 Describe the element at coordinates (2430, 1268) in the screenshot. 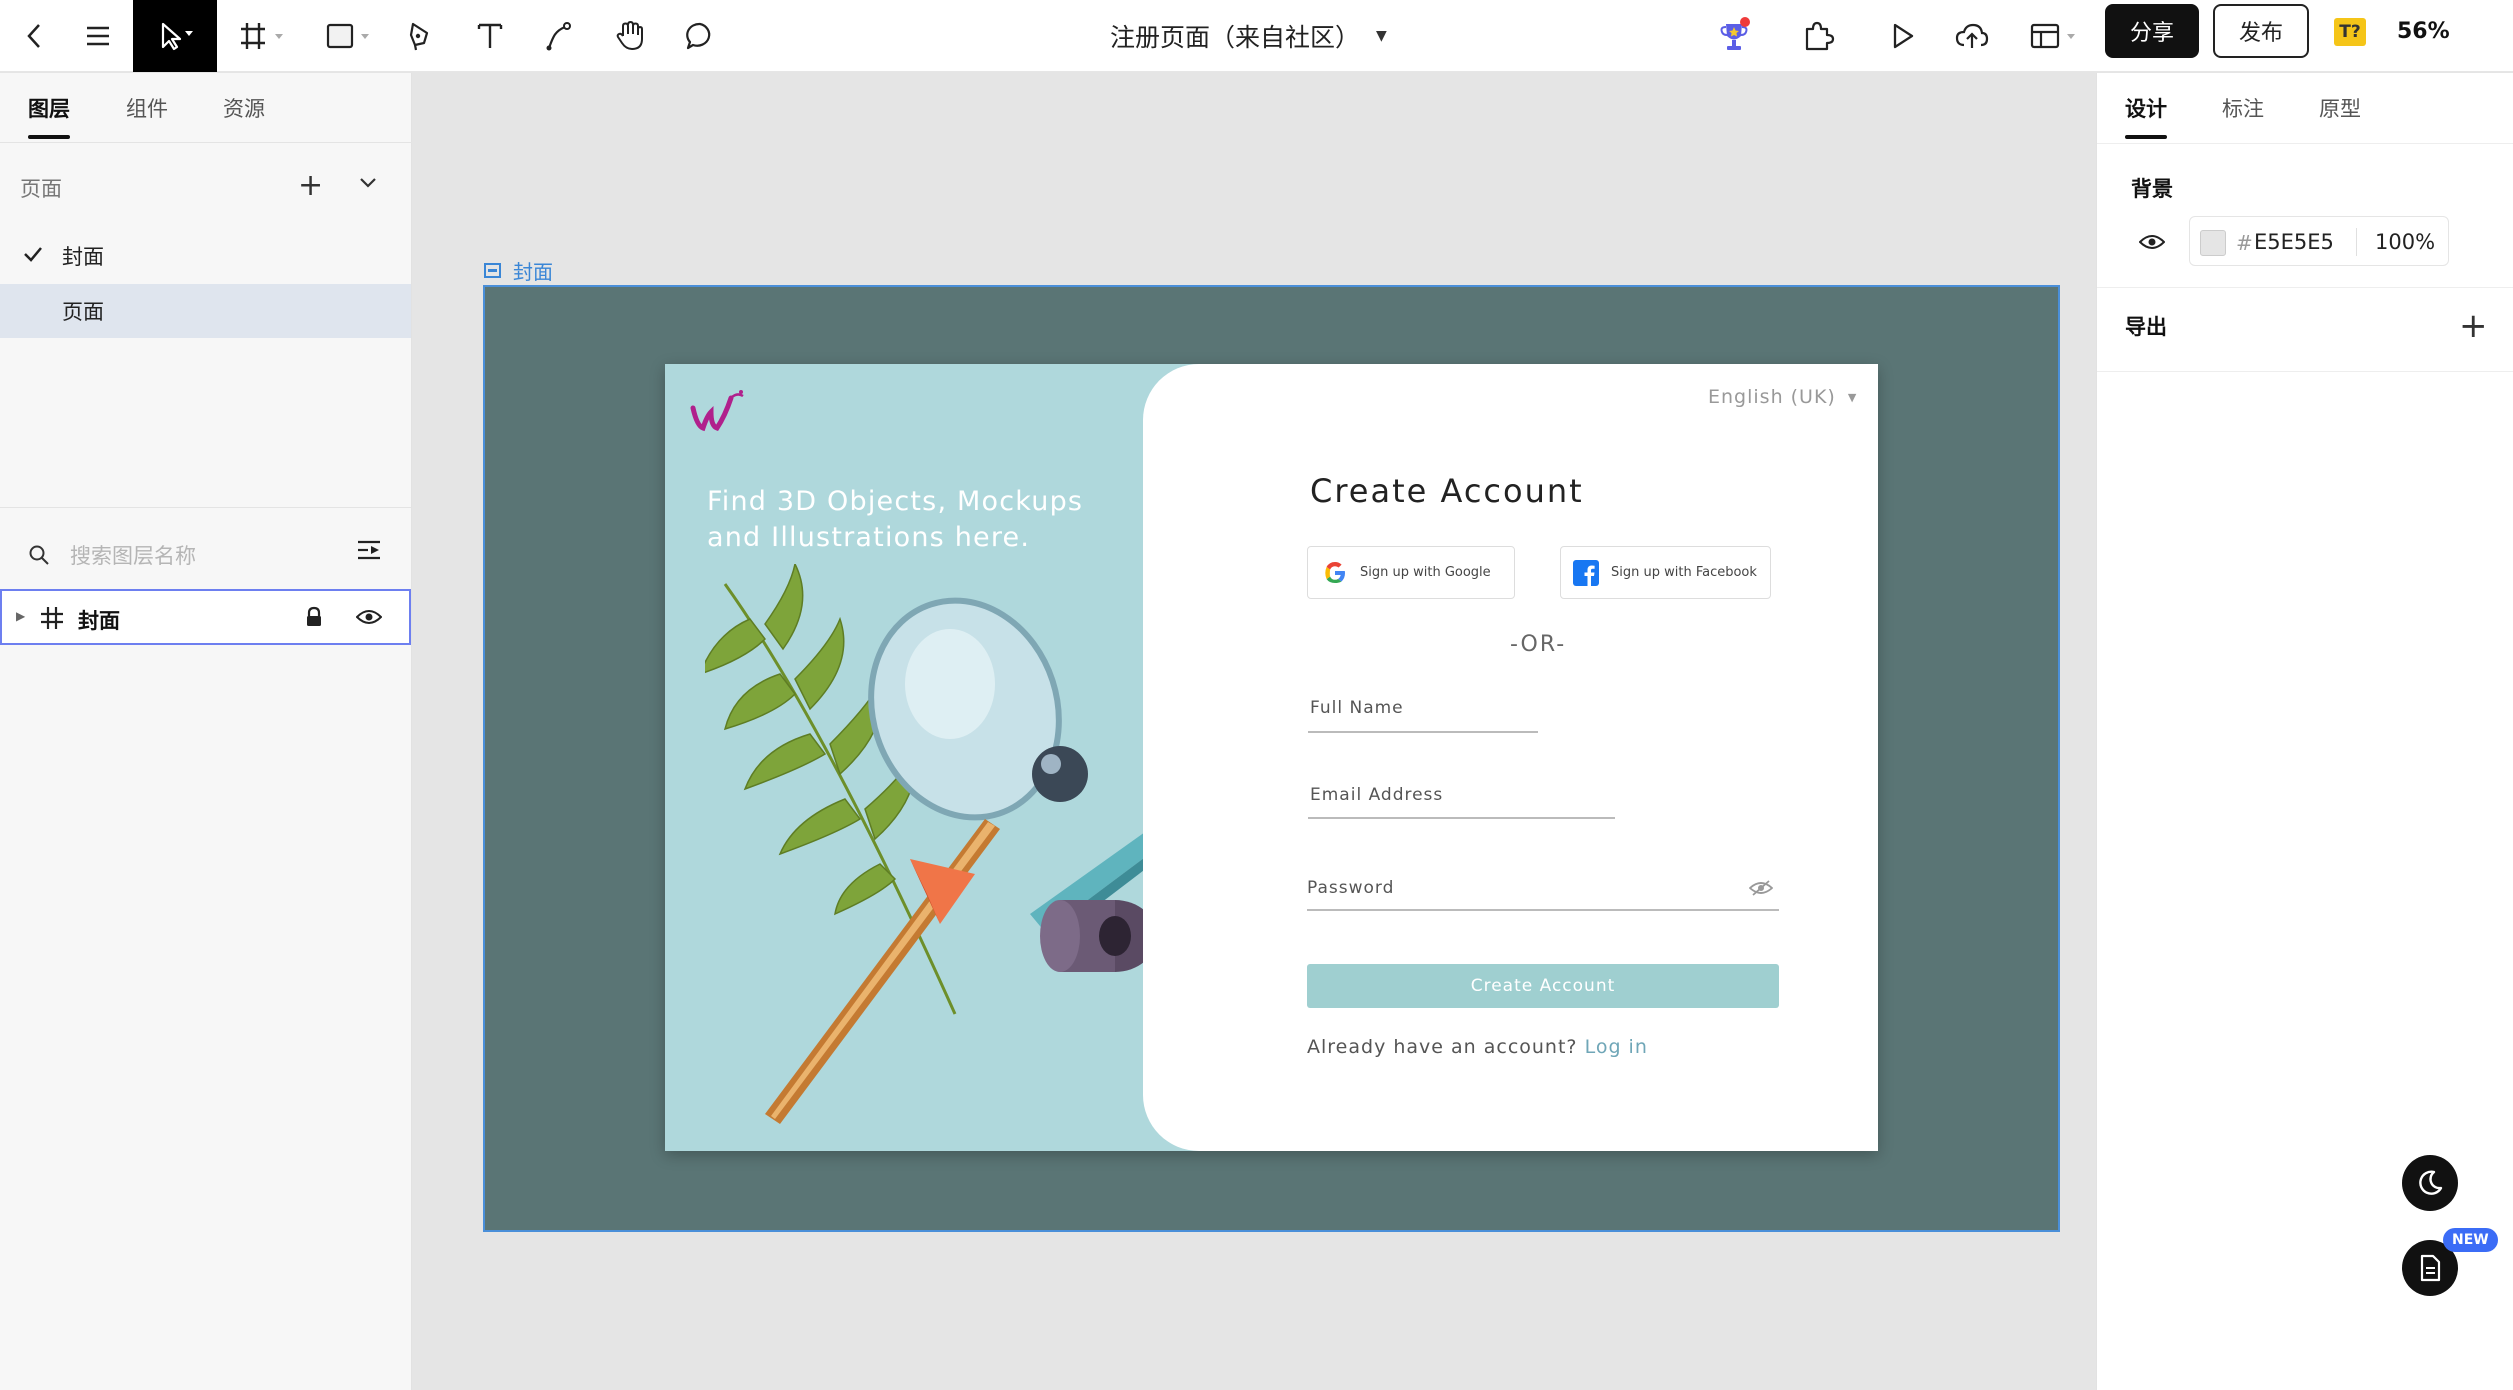

I see `document-icon` at that location.